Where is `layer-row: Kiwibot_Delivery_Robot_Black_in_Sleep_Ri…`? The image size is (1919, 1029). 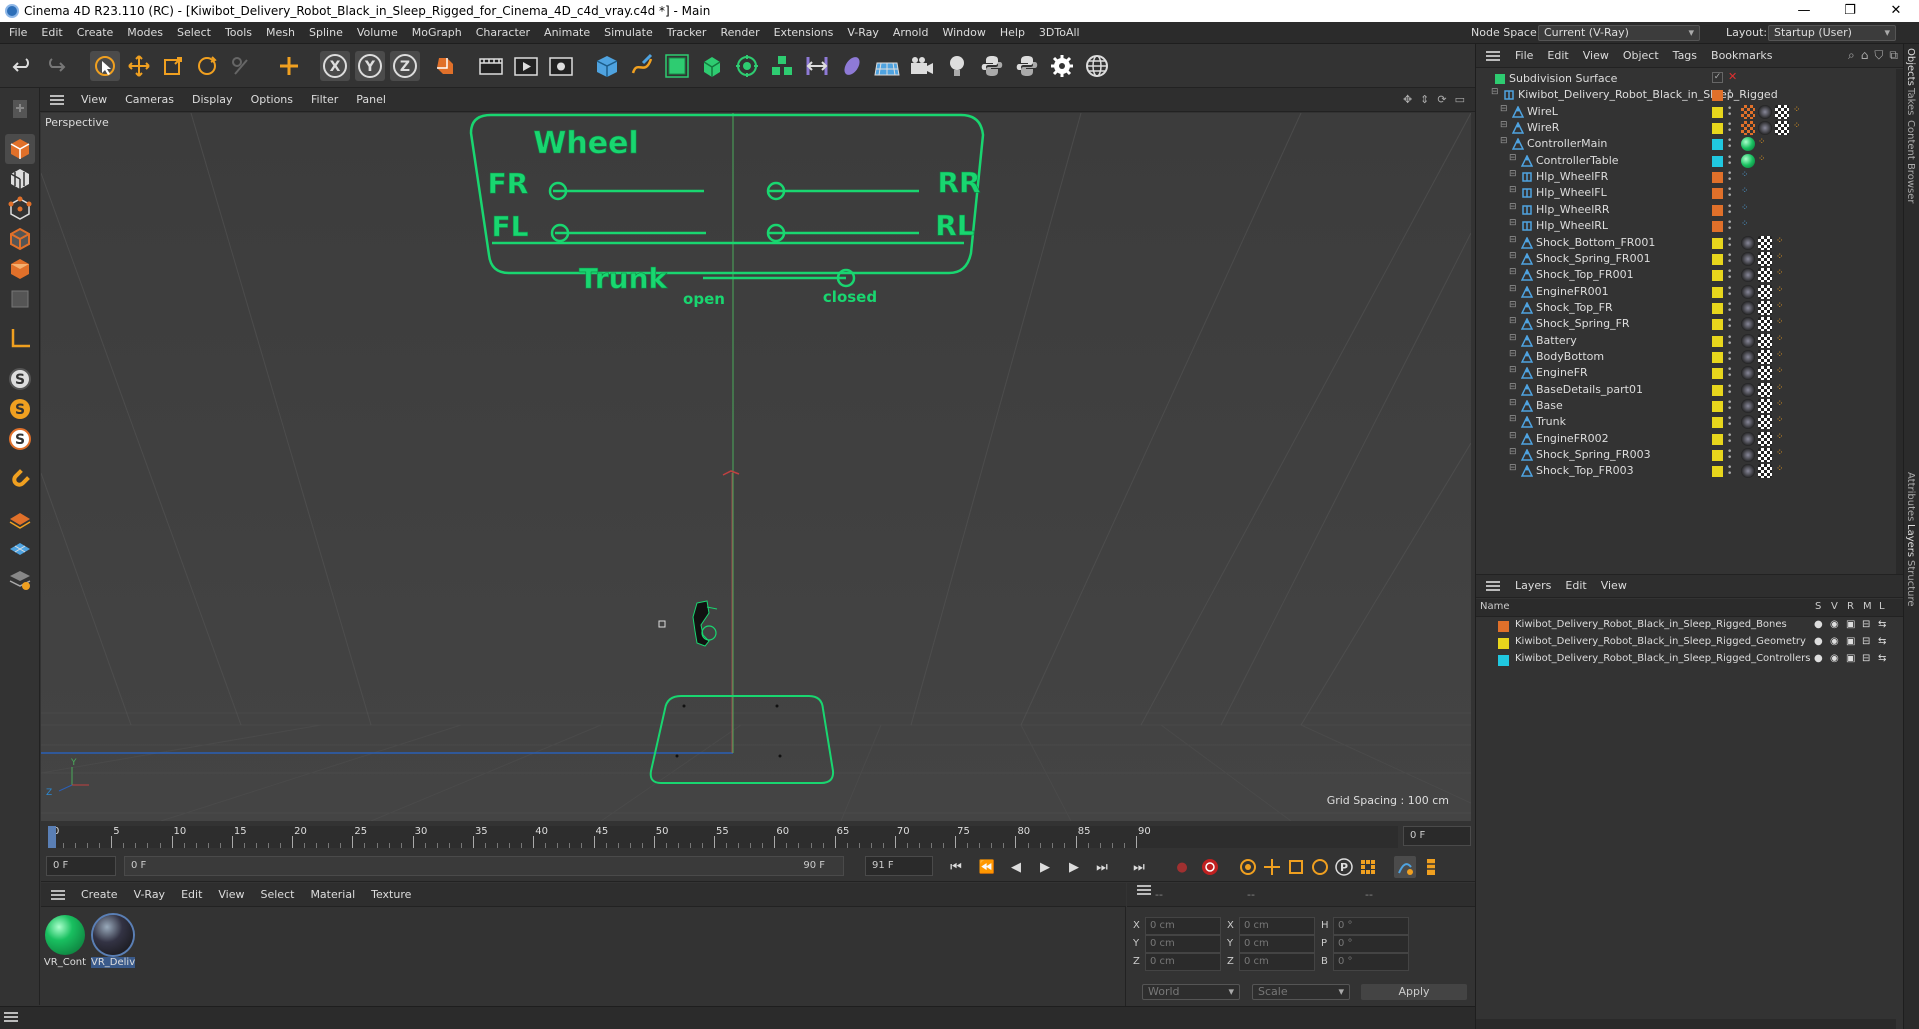 layer-row: Kiwibot_Delivery_Robot_Black_in_Sleep_Ri… is located at coordinates (1690, 660).